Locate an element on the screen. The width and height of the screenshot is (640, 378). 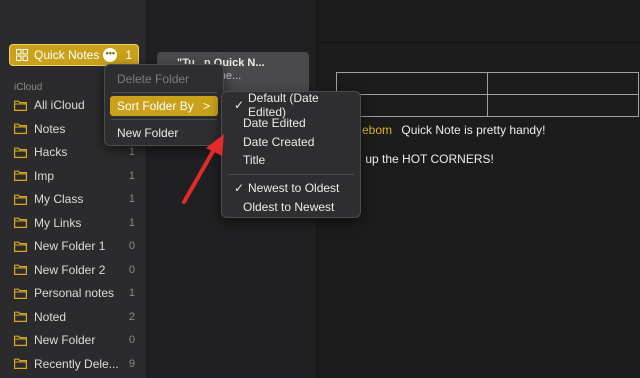
sidebar-folder-item: New Folder 2 0 is located at coordinates (74, 270).